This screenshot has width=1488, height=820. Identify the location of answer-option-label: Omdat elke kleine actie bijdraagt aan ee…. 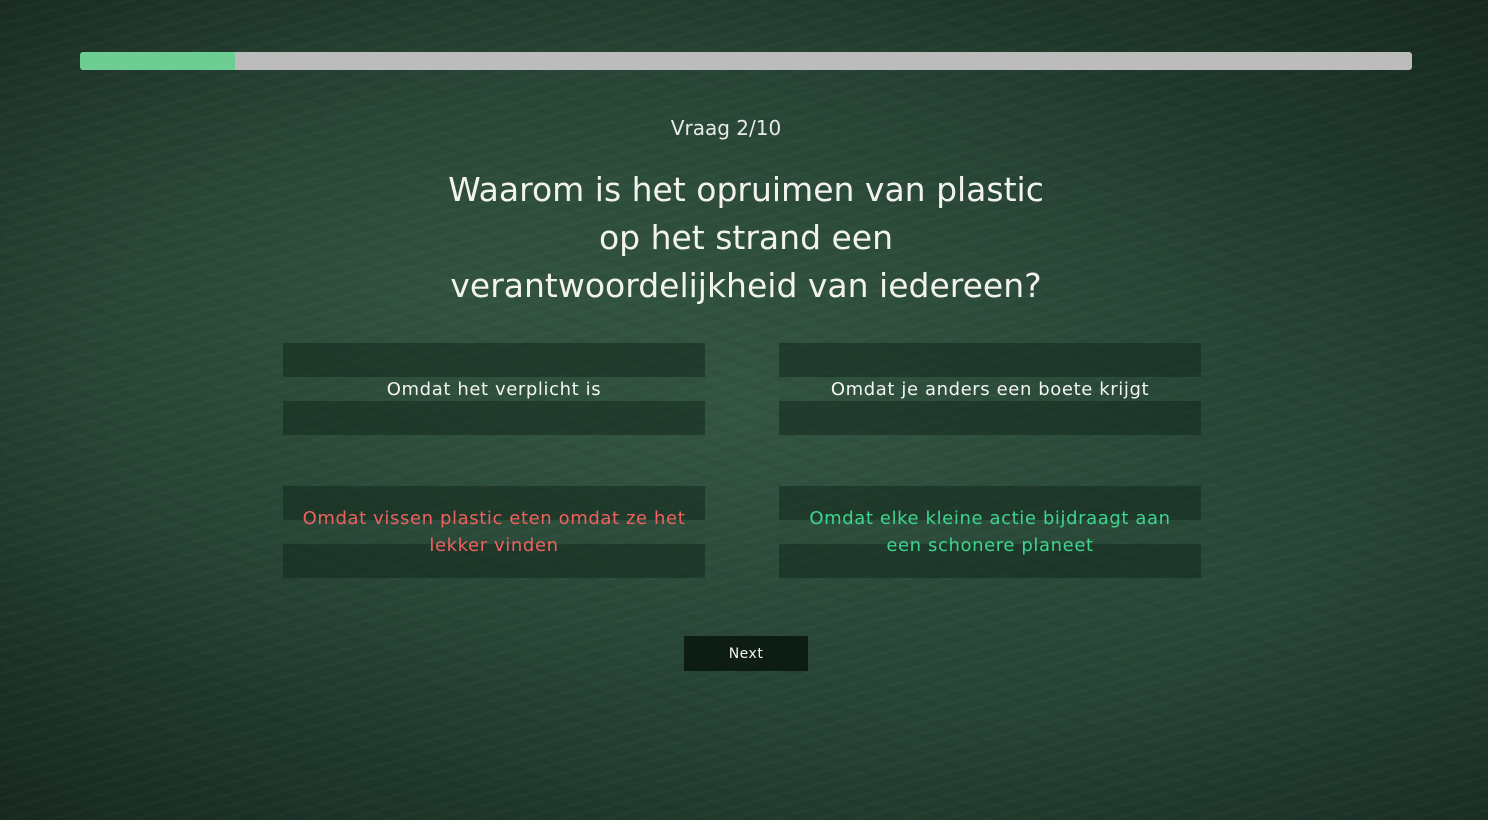
(990, 532).